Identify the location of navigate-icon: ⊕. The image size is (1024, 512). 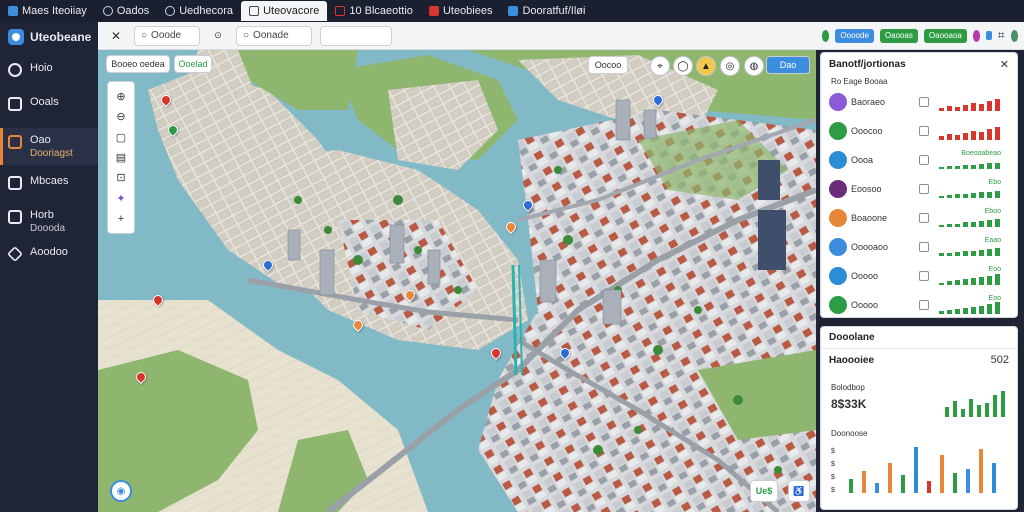
(121, 96).